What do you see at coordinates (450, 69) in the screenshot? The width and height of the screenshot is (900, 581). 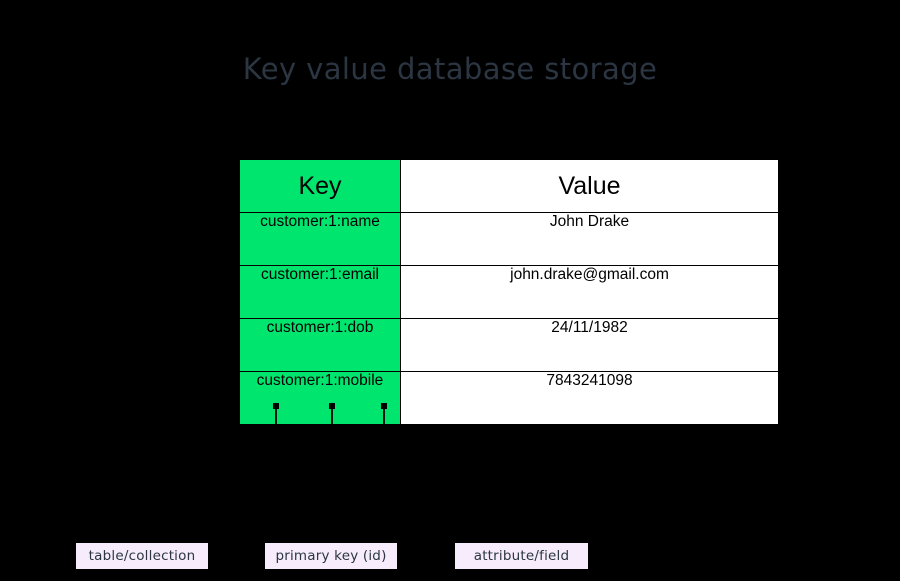 I see `page-title: Key value database storage` at bounding box center [450, 69].